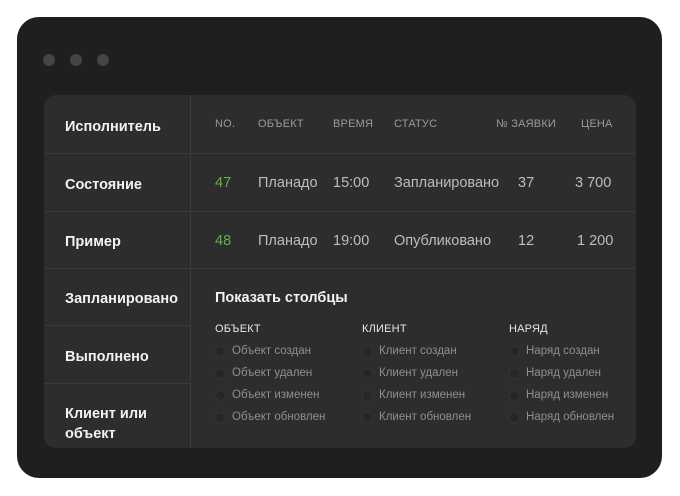  What do you see at coordinates (593, 183) in the screenshot?
I see `cell-price: 3 700` at bounding box center [593, 183].